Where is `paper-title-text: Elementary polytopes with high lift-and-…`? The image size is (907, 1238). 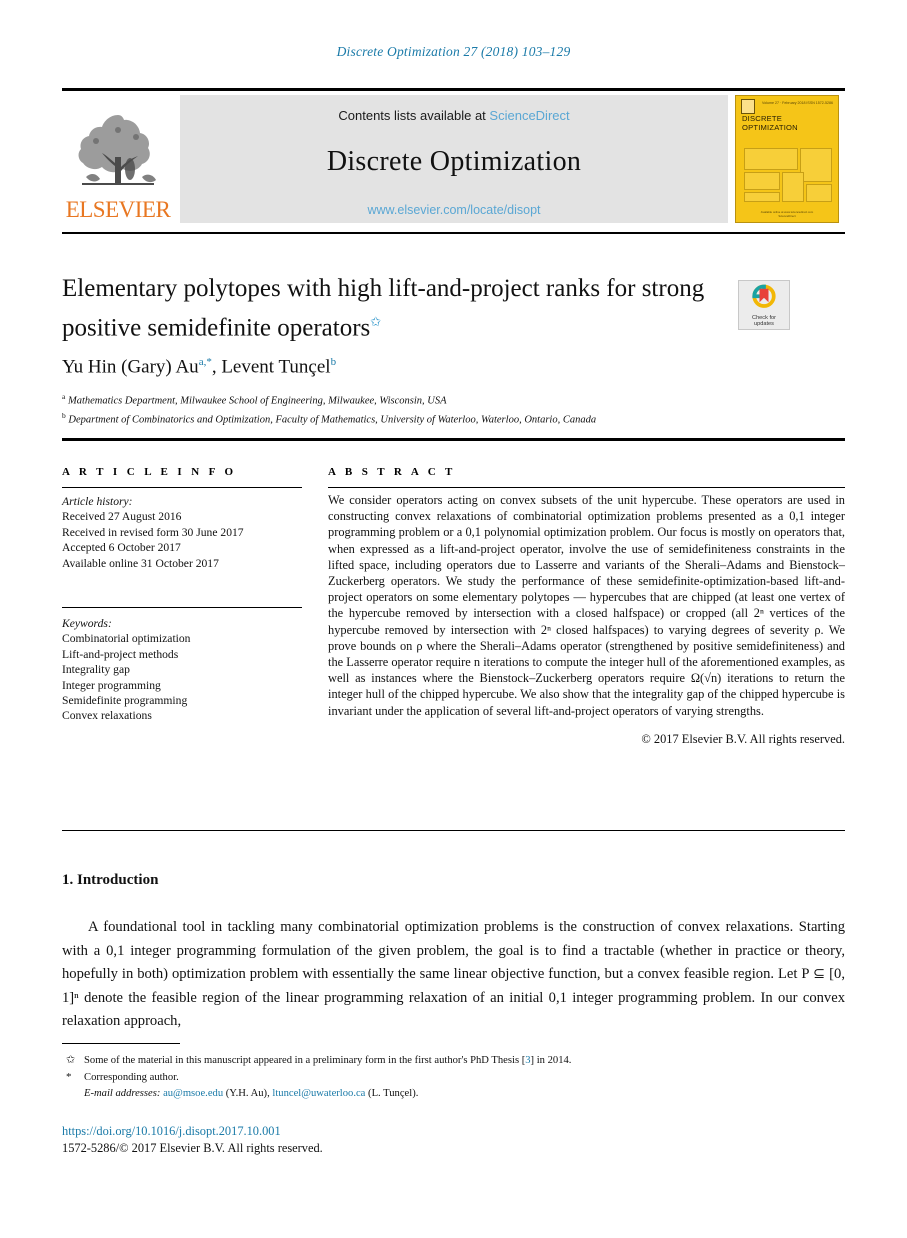 paper-title-text: Elementary polytopes with high lift-and-… is located at coordinates (383, 308).